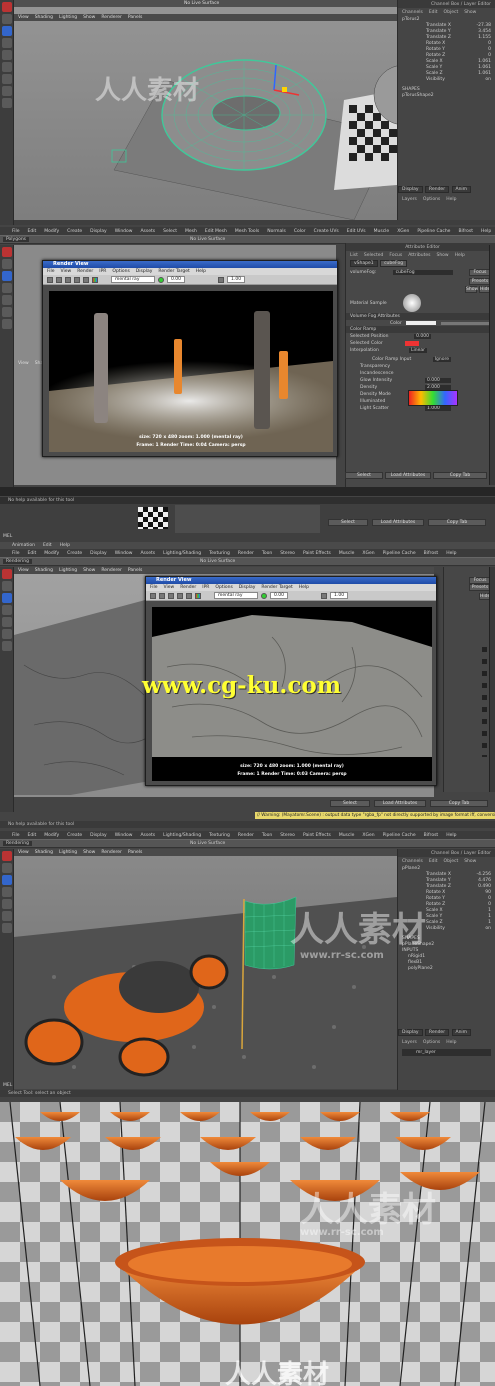 The width and height of the screenshot is (495, 1386). Describe the element at coordinates (68, 852) in the screenshot. I see `vp-menu-lighting: Lighting` at that location.